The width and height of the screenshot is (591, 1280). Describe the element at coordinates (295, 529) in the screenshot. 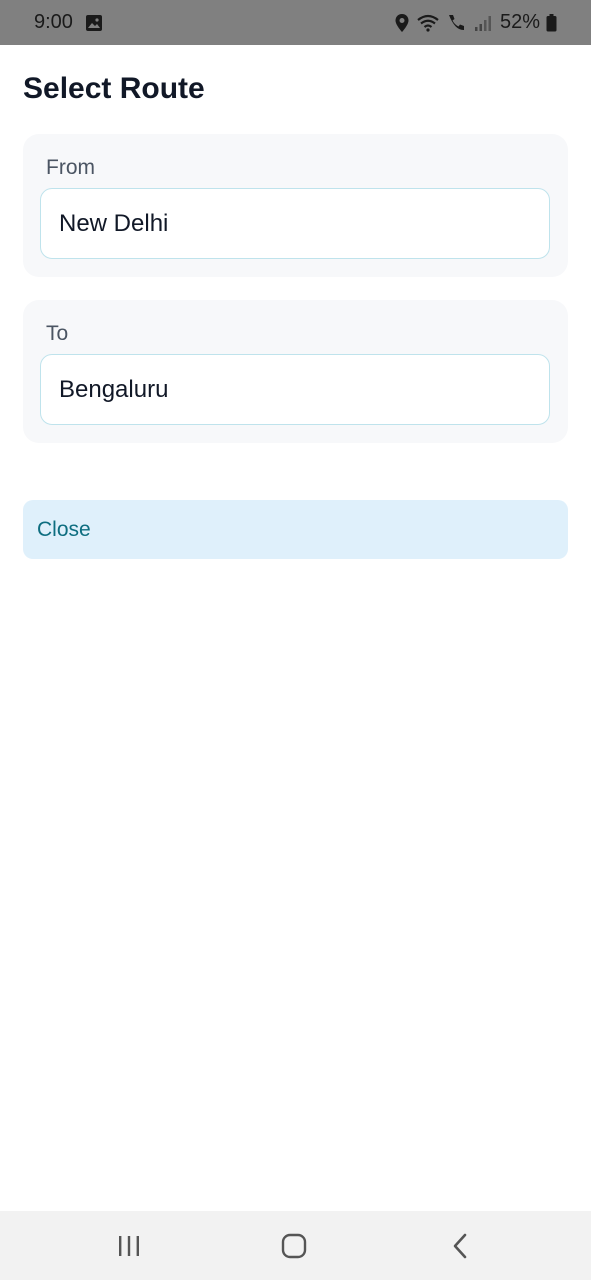

I see `close-button: Close` at that location.